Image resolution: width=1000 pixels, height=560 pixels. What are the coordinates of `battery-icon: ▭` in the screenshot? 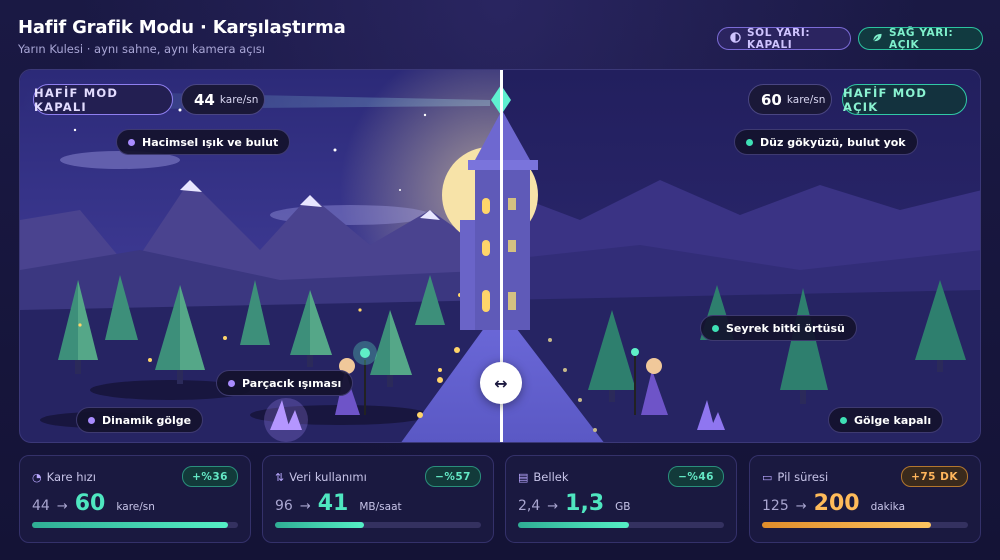 It's located at (767, 477).